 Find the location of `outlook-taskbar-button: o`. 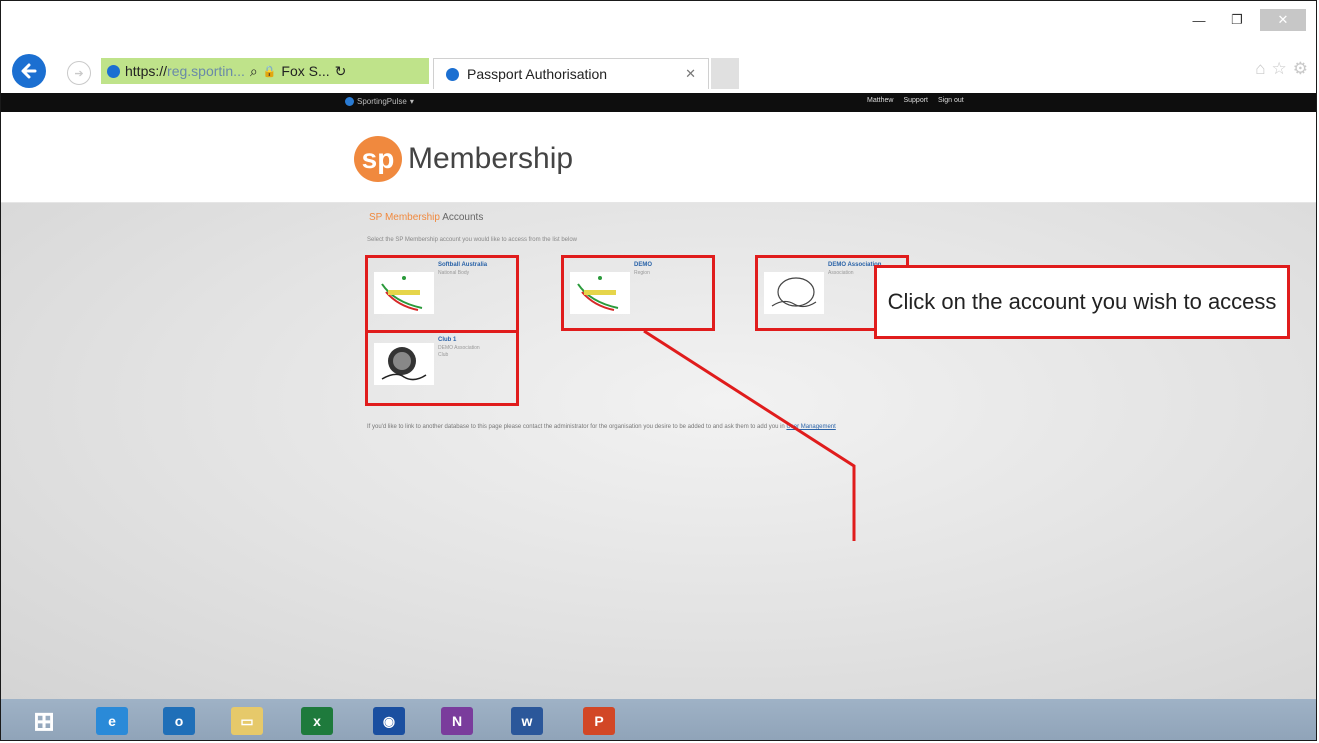

outlook-taskbar-button: o is located at coordinates (179, 721).